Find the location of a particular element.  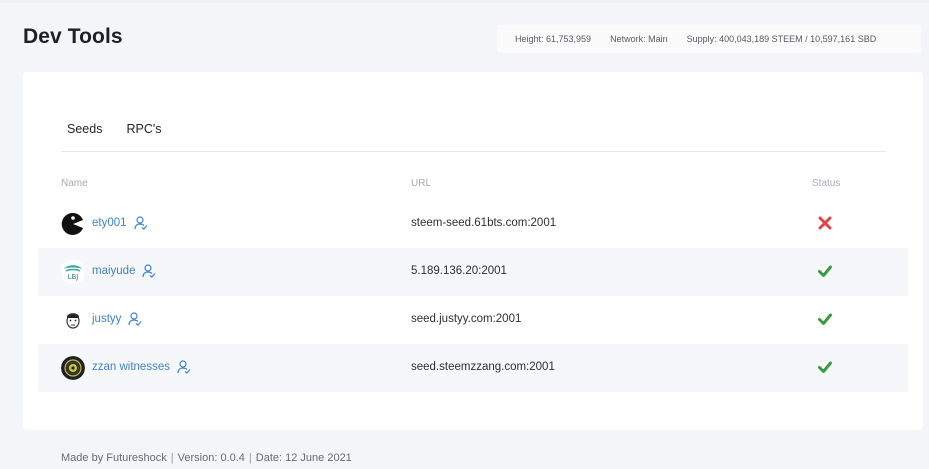

tab-divider is located at coordinates (473, 151).